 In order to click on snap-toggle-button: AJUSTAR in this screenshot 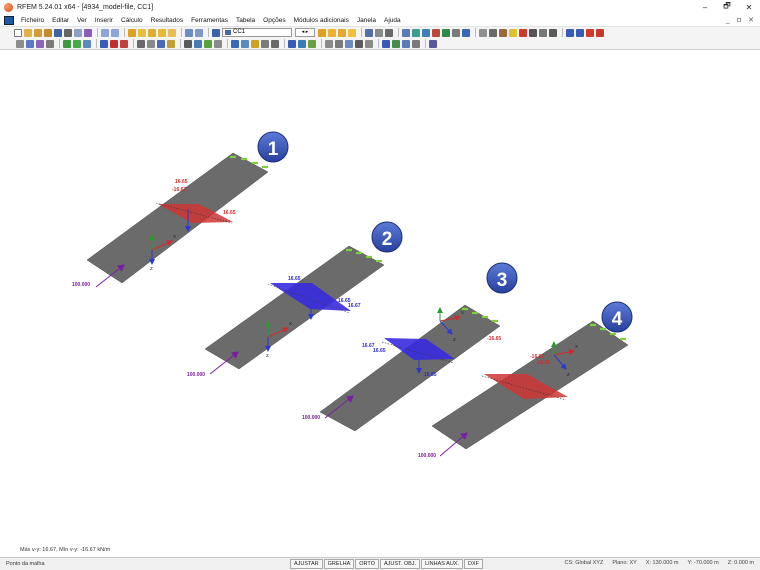, I will do `click(306, 564)`.